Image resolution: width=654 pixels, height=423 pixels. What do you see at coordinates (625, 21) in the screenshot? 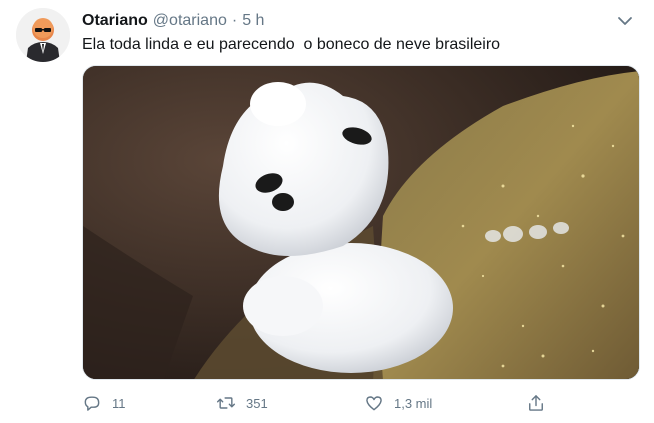
I see `more-options-chevron-icon` at bounding box center [625, 21].